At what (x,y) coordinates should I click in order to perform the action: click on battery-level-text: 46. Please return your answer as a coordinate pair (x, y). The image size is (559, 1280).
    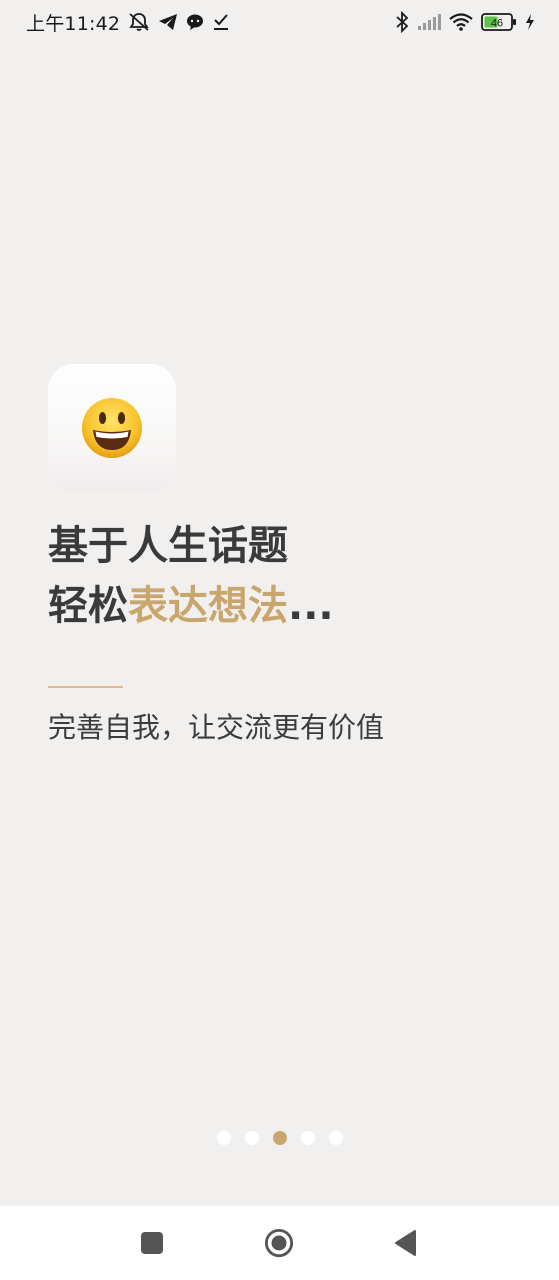
    Looking at the image, I should click on (497, 24).